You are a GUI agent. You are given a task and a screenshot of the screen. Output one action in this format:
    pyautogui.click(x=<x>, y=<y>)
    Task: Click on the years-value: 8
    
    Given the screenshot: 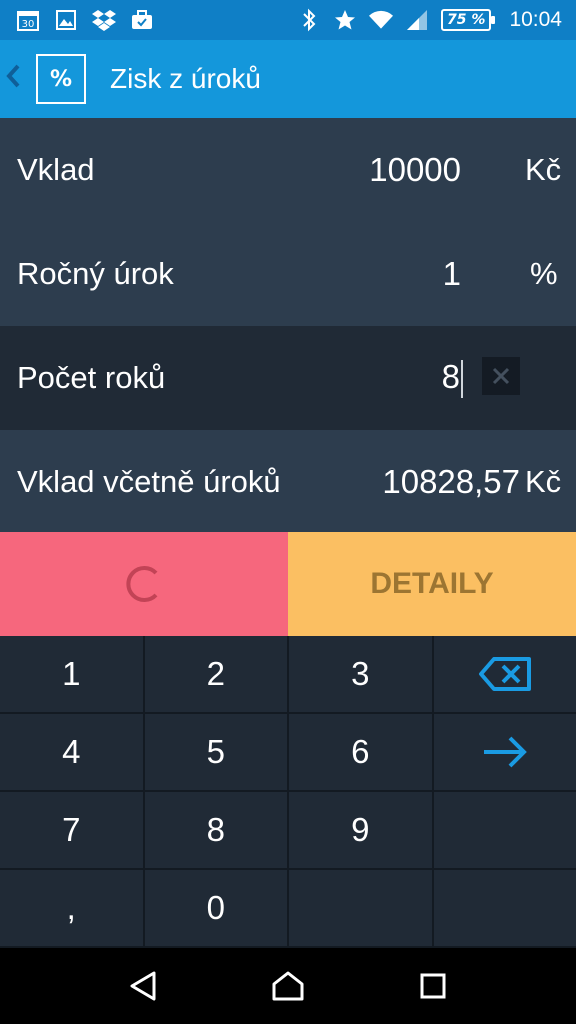 What is the action you would take?
    pyautogui.click(x=450, y=376)
    